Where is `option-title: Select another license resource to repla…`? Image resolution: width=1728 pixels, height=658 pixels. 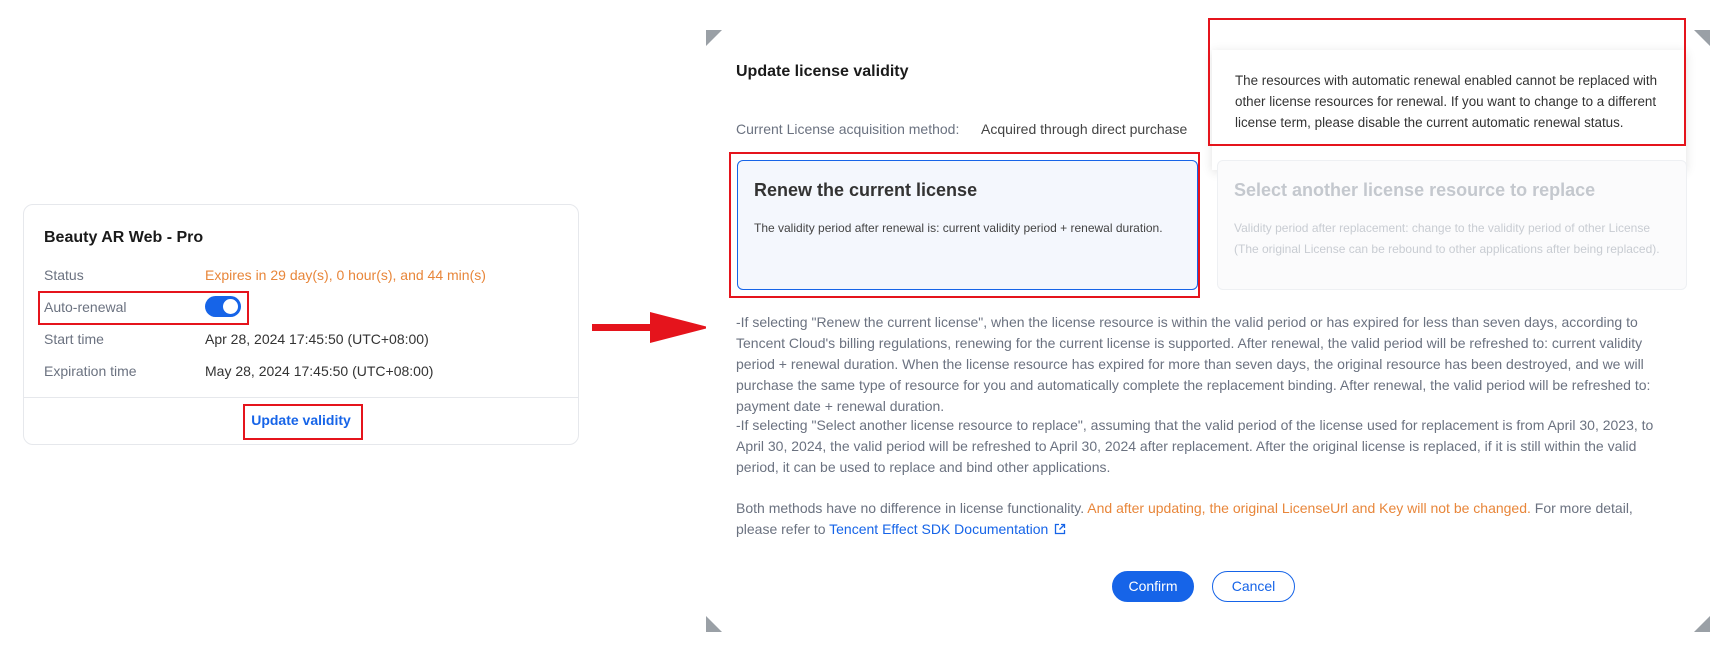
option-title: Select another license resource to repla… is located at coordinates (1415, 190).